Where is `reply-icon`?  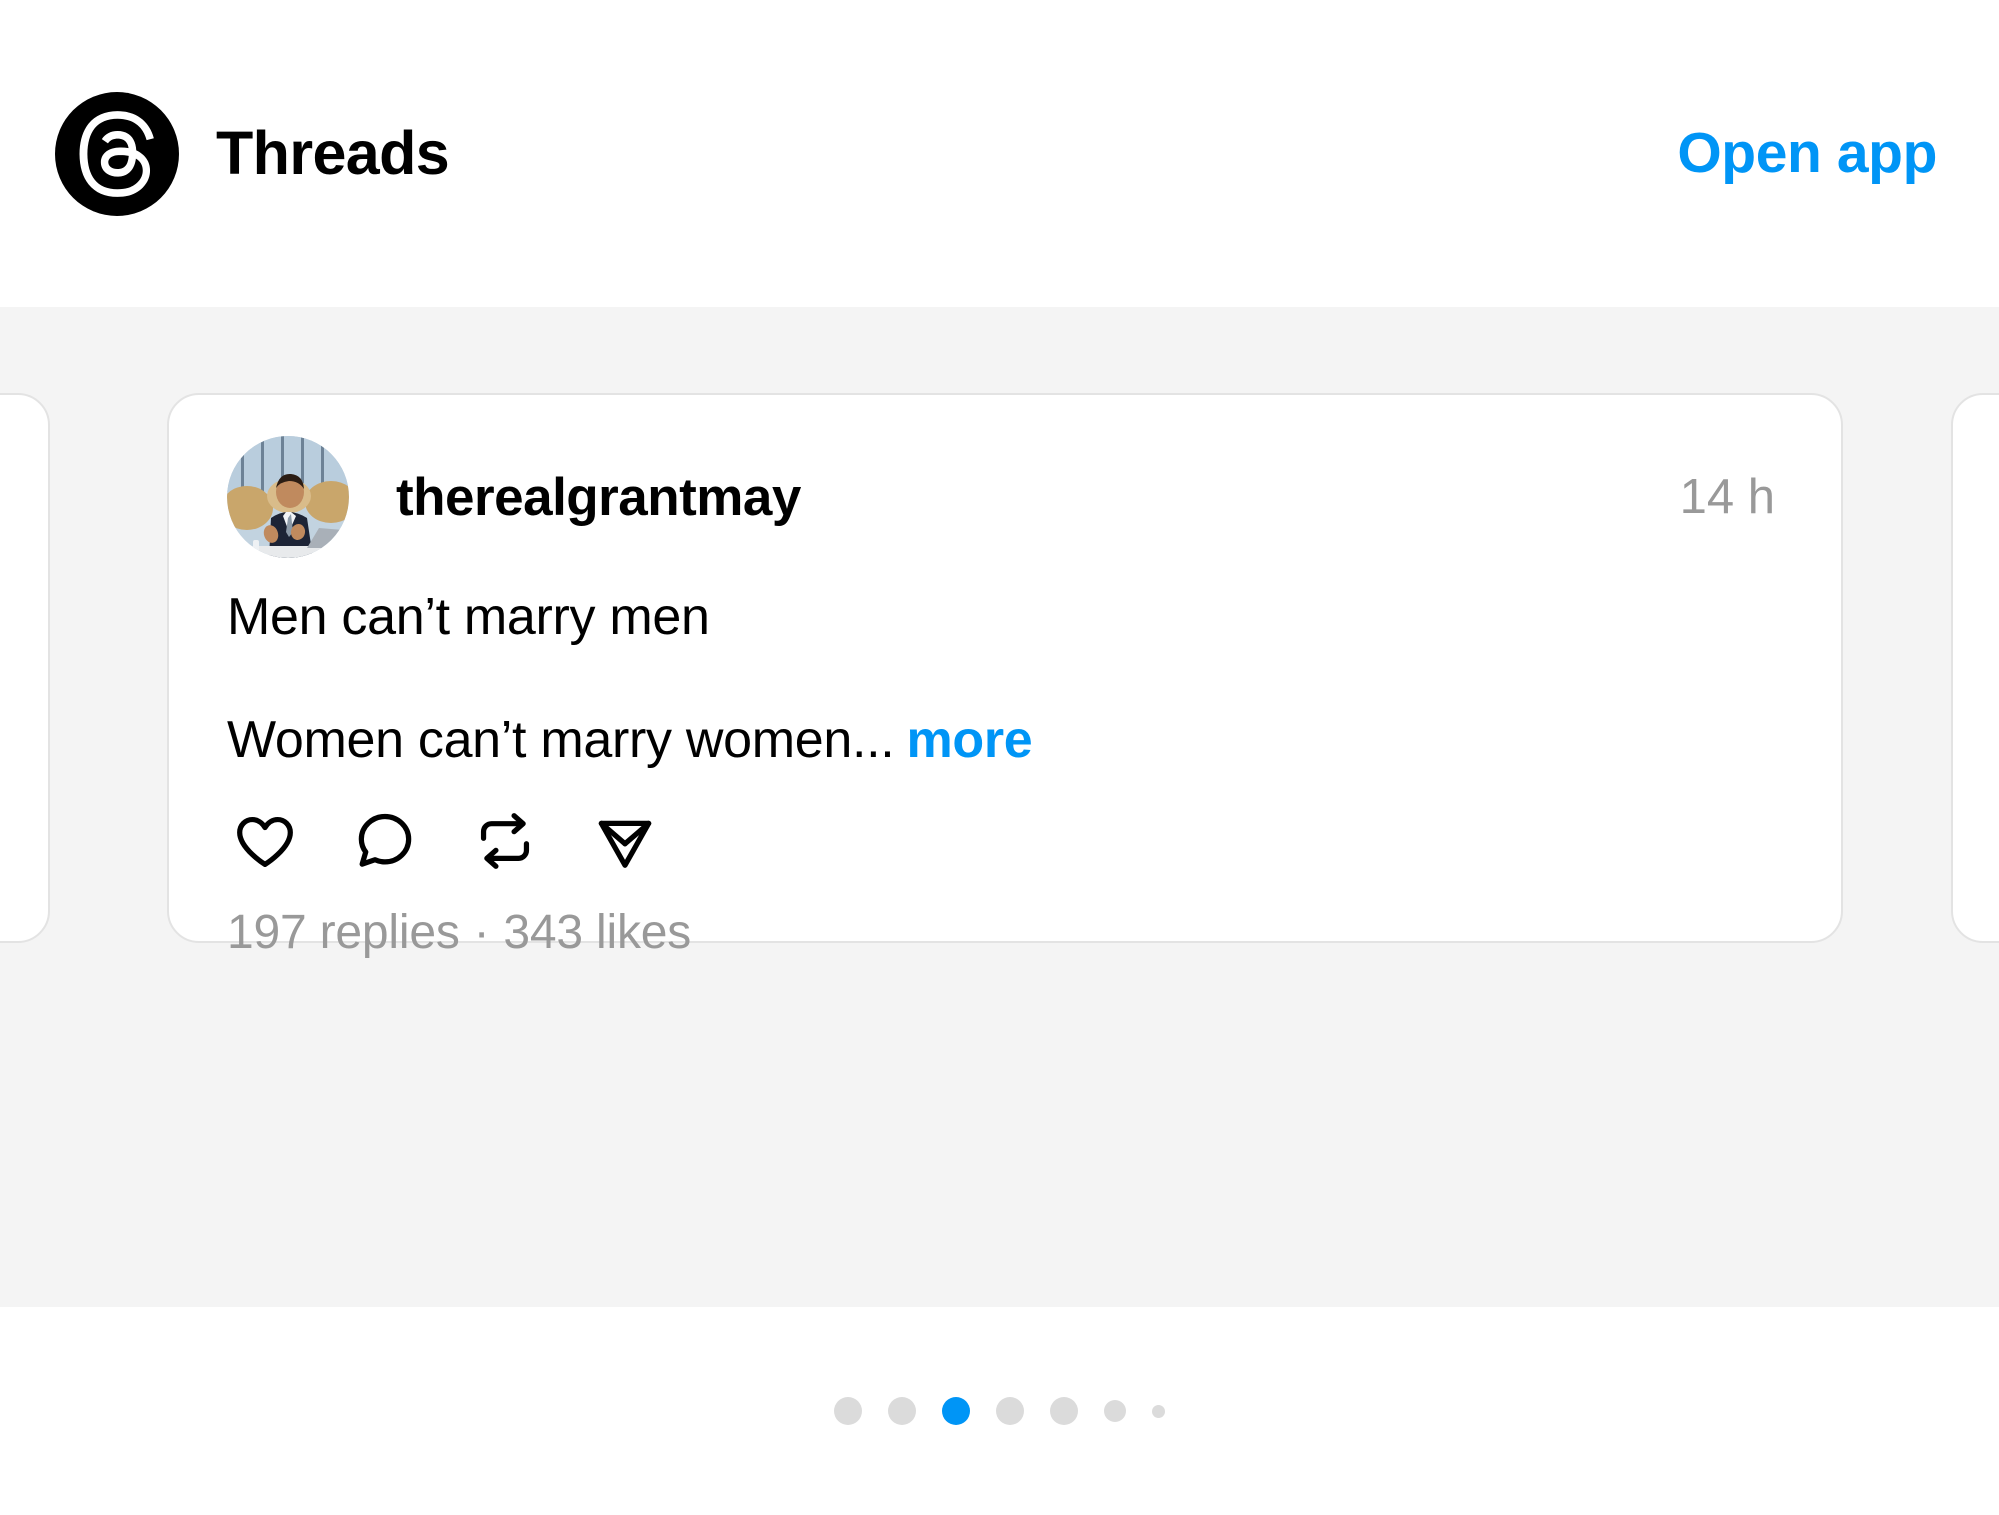 reply-icon is located at coordinates (385, 841).